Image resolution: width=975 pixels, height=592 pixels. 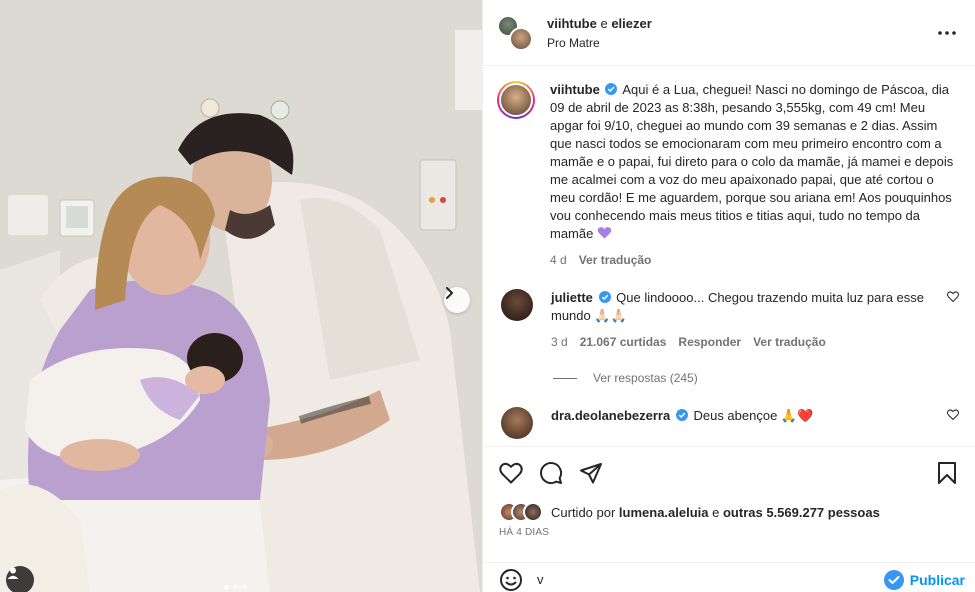 I want to click on likes-connector: e, so click(x=715, y=512).